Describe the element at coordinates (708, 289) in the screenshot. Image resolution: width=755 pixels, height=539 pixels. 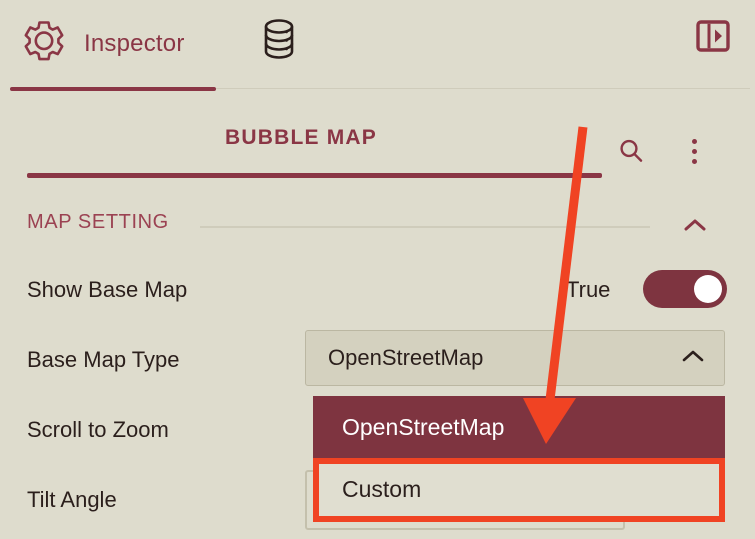
I see `toggle-knob` at that location.